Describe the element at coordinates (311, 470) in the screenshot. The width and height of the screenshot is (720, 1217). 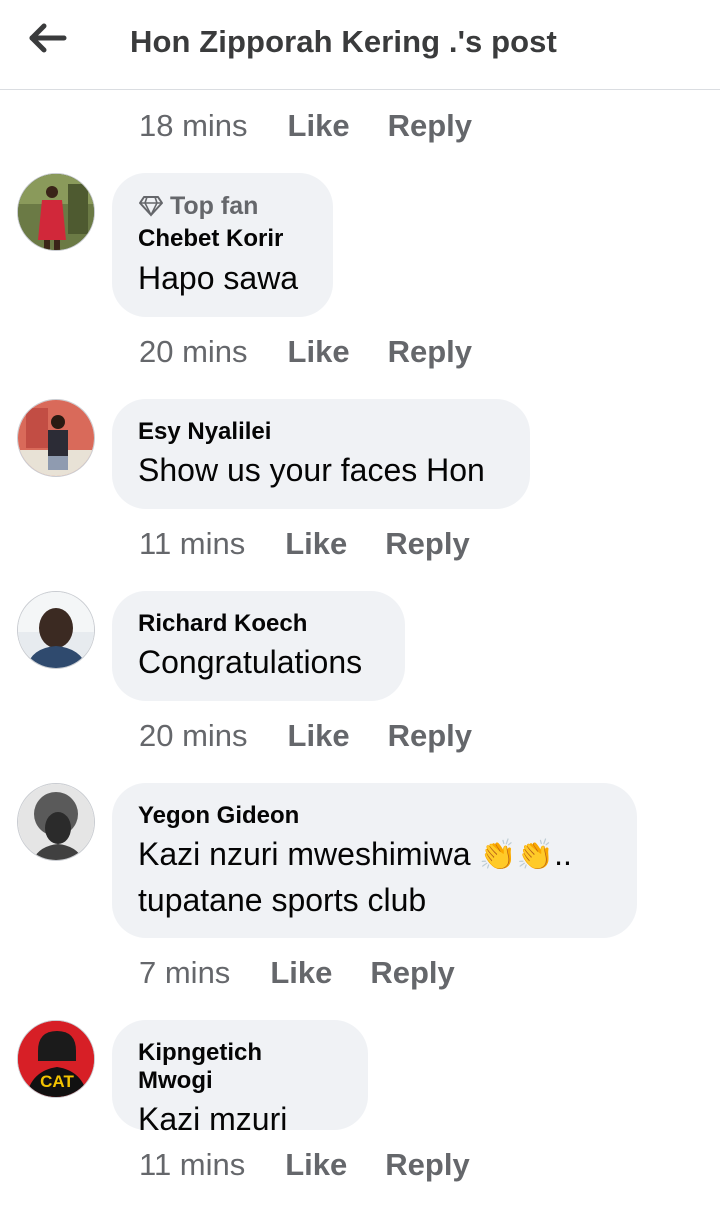
I see `comment-text: Show us your faces Hon` at that location.